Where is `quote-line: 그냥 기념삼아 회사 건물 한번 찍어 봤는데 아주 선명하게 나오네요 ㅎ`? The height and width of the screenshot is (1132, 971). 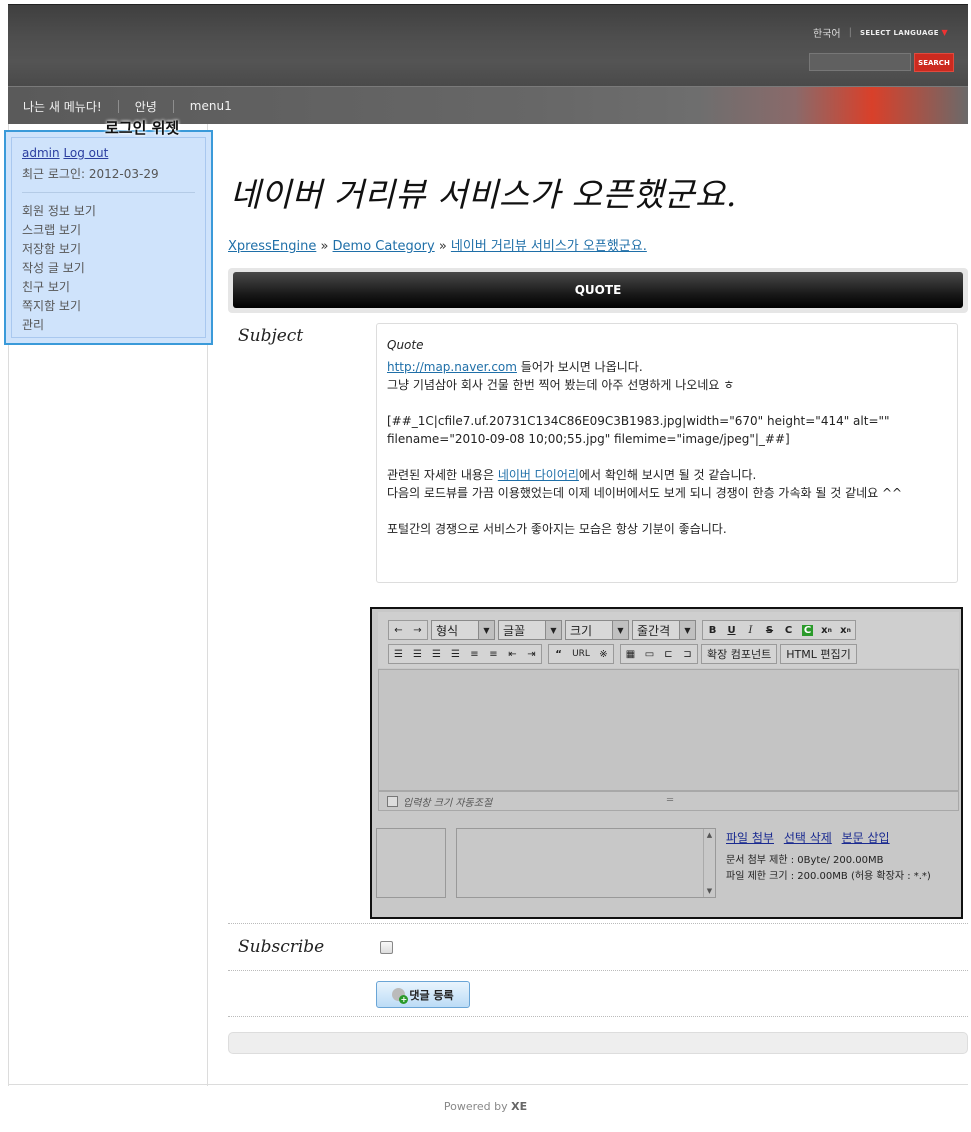 quote-line: 그냥 기념삼아 회사 건물 한번 찍어 봤는데 아주 선명하게 나오네요 ㅎ is located at coordinates (561, 385).